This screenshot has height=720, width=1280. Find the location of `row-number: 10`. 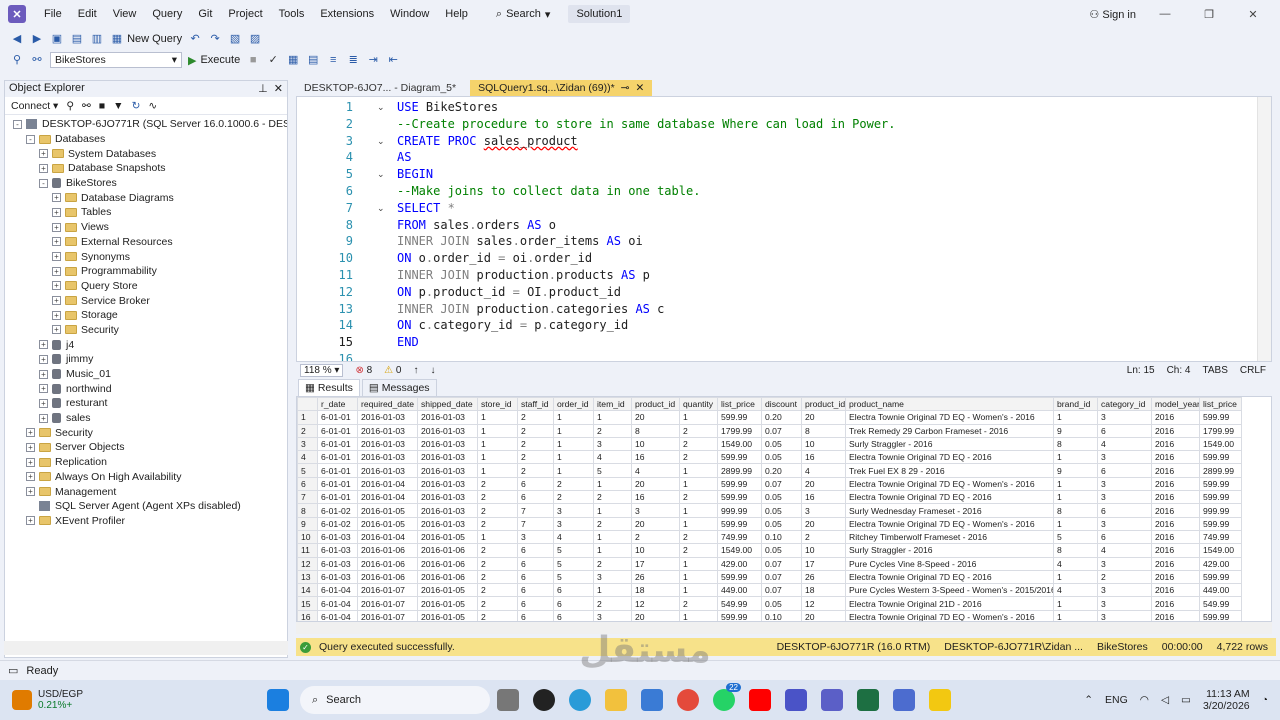

row-number: 10 is located at coordinates (307, 537).